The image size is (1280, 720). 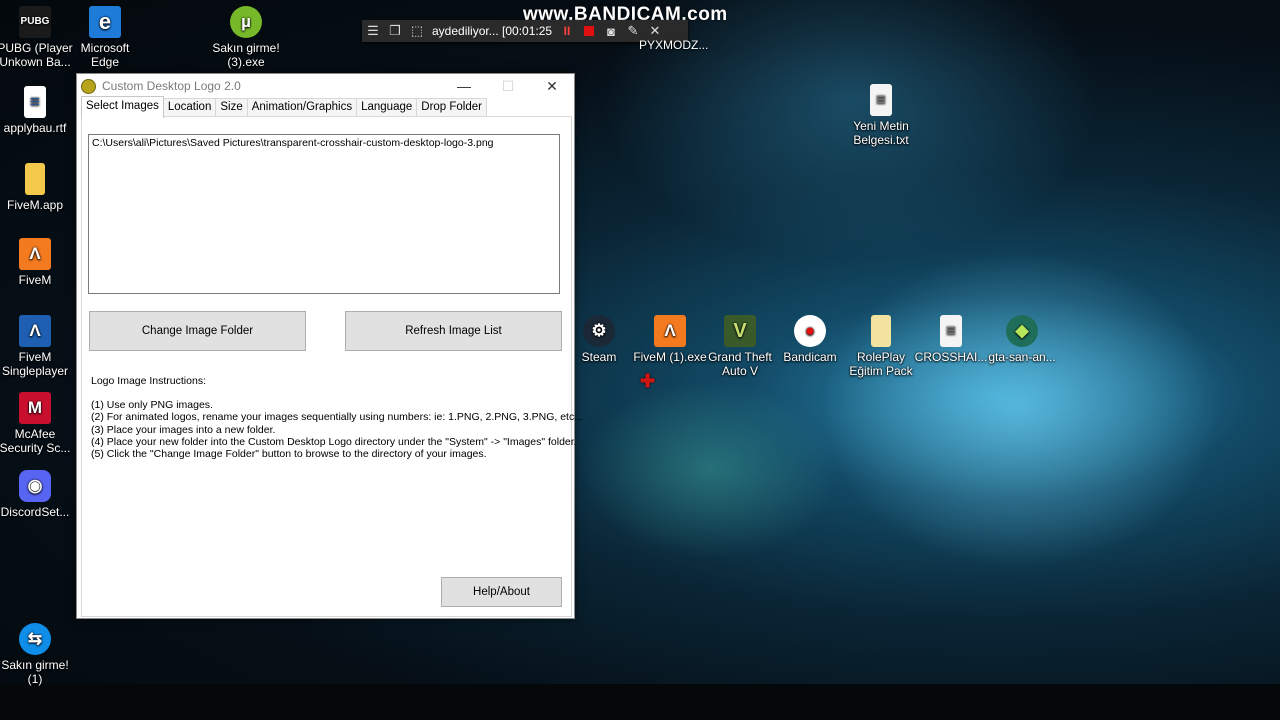 I want to click on menu-icon: ☰, so click(x=373, y=31).